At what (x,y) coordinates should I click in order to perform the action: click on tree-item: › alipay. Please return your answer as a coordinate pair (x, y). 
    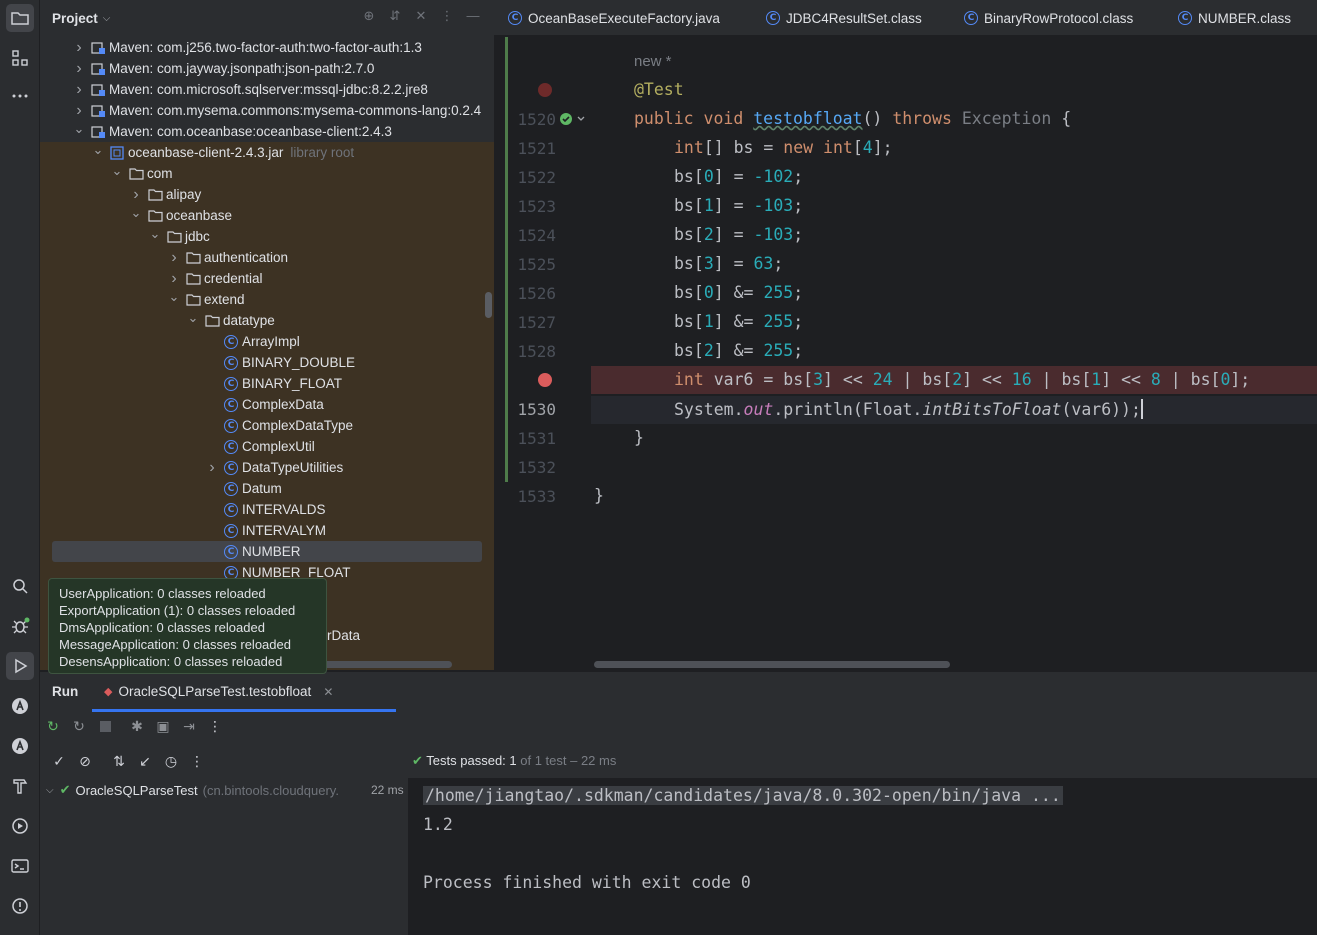
    Looking at the image, I should click on (267, 194).